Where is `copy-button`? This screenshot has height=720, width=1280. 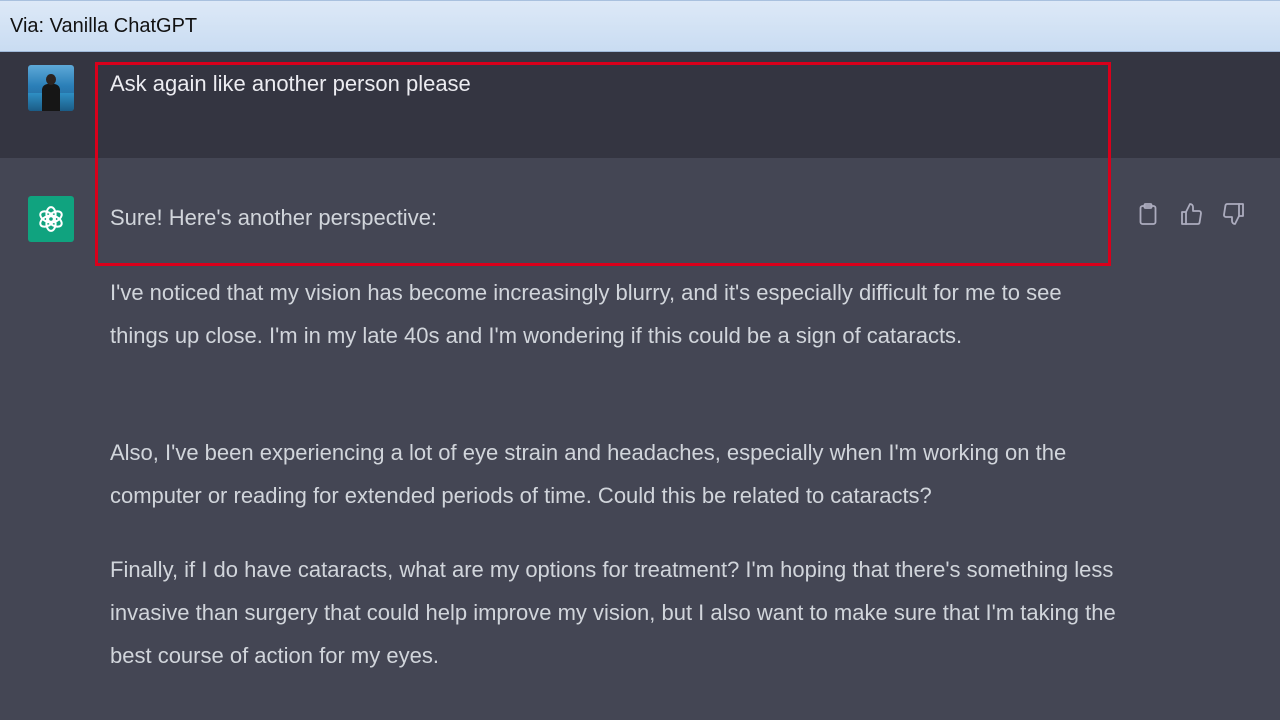 copy-button is located at coordinates (1148, 214).